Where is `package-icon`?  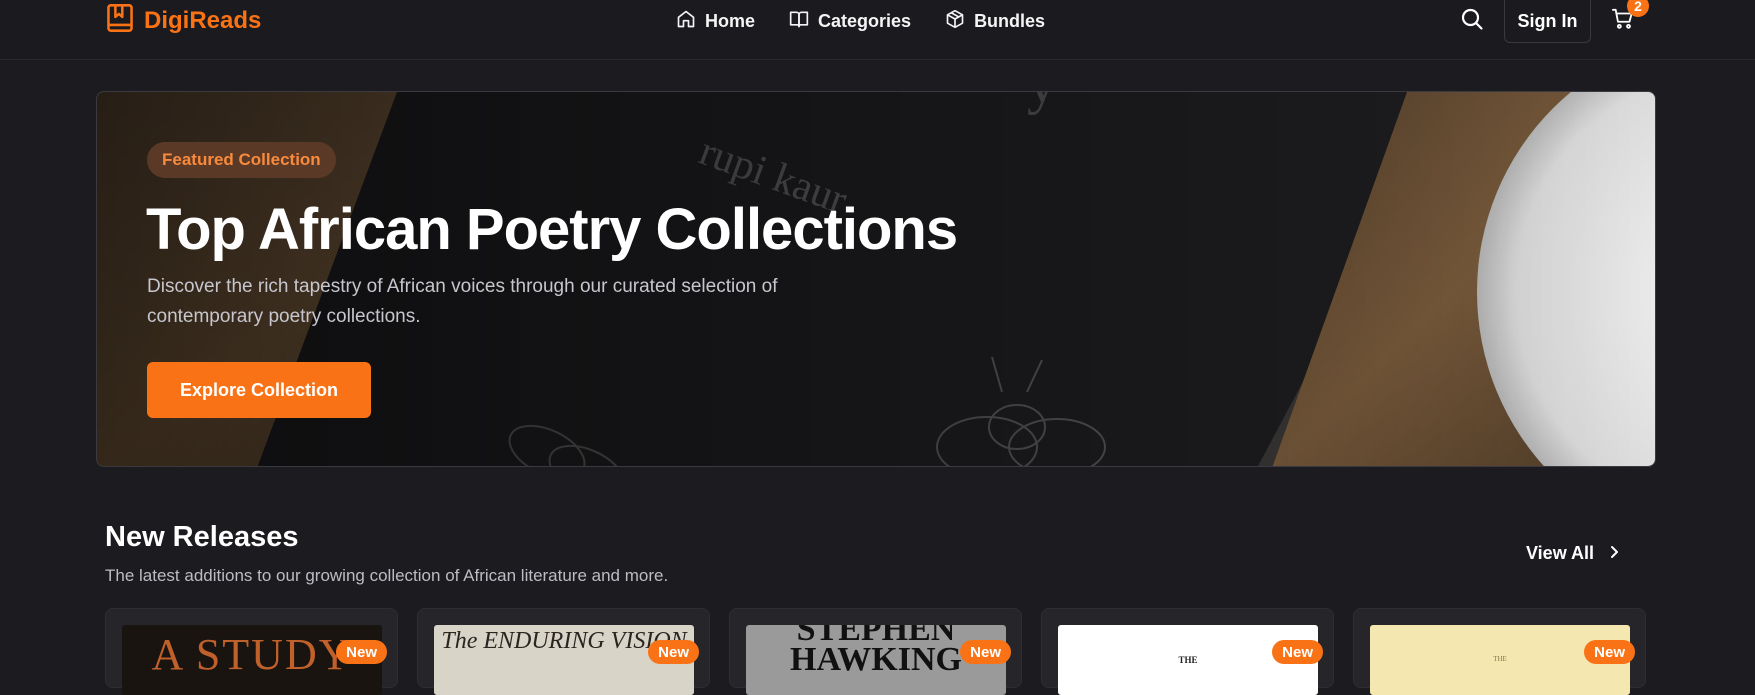 package-icon is located at coordinates (955, 21).